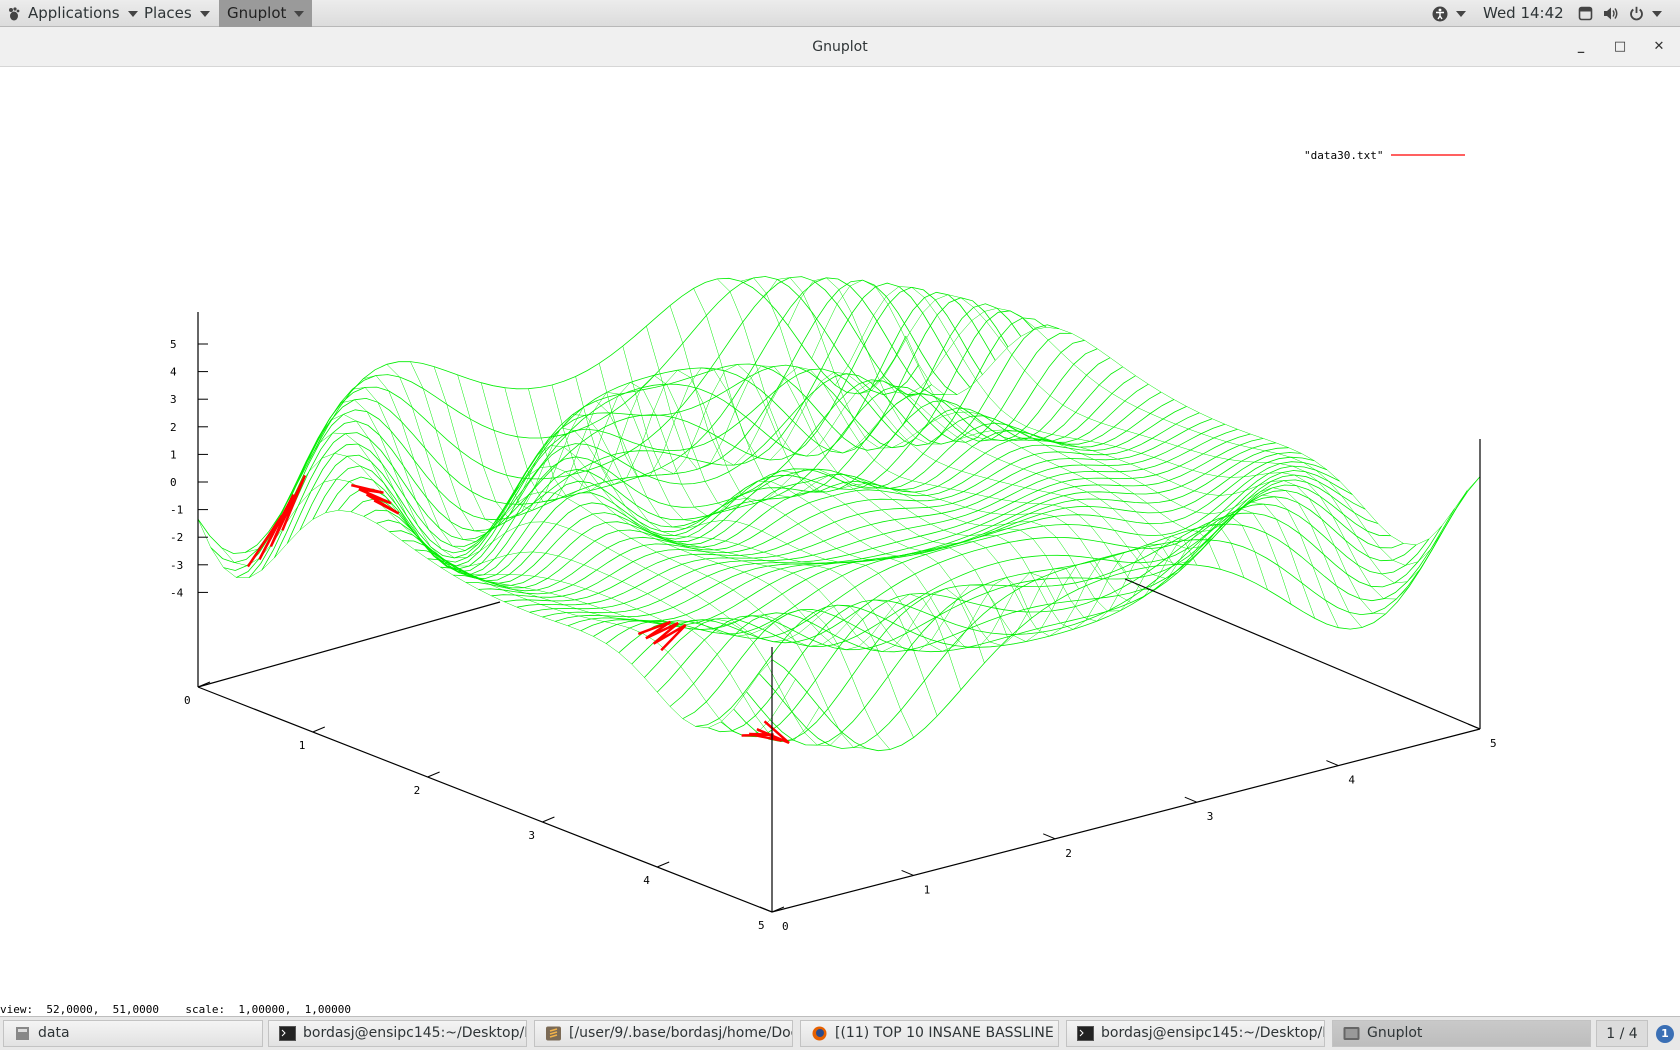 This screenshot has width=1680, height=1050. I want to click on active-app-label: Gnuplot, so click(257, 13).